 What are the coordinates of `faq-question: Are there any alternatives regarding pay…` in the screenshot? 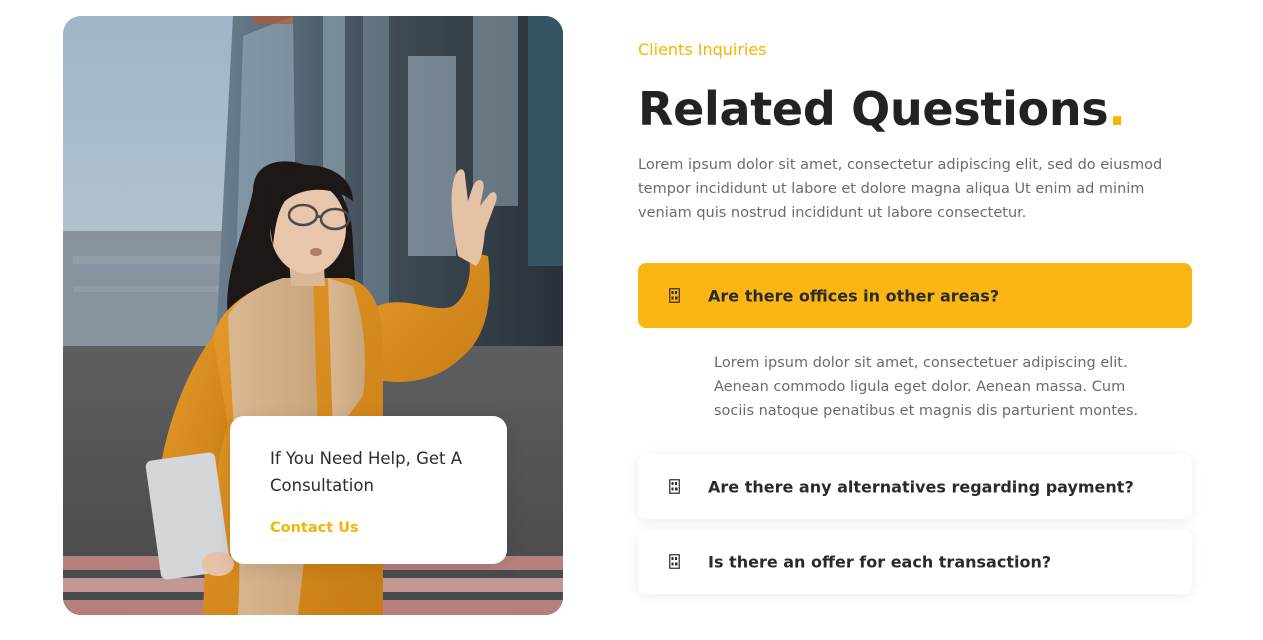 It's located at (921, 486).